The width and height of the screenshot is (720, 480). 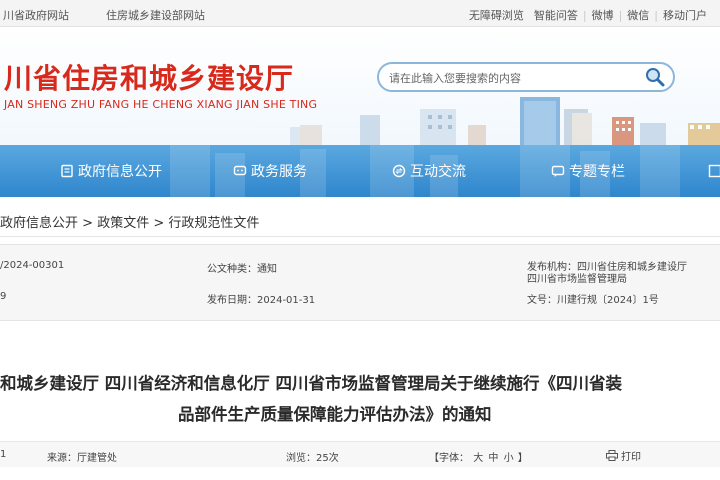 What do you see at coordinates (360, 171) in the screenshot?
I see `main-nav: 政府信息公开 政务服务 互动交流 专题专栏` at bounding box center [360, 171].